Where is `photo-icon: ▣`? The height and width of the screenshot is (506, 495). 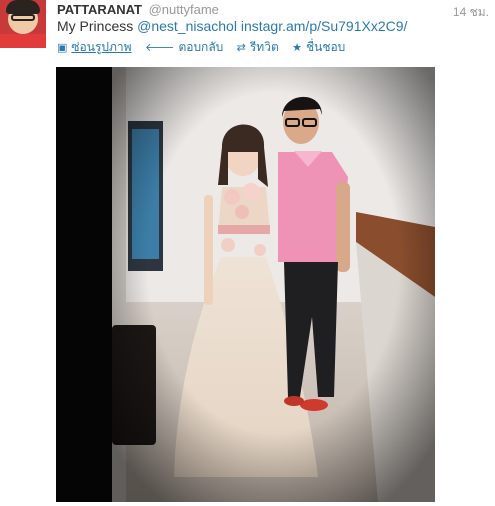
photo-icon: ▣ is located at coordinates (62, 48).